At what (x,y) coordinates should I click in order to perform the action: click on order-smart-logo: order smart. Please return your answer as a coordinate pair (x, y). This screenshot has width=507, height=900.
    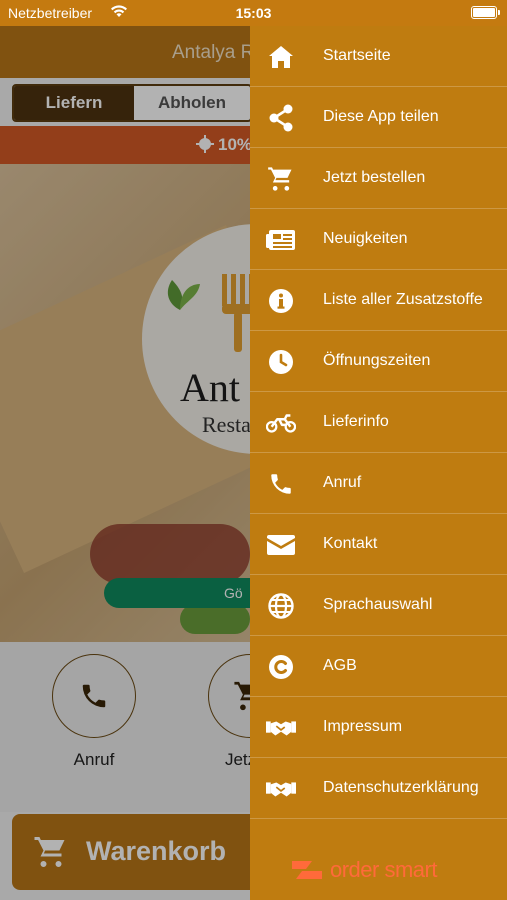
    Looking at the image, I should click on (363, 870).